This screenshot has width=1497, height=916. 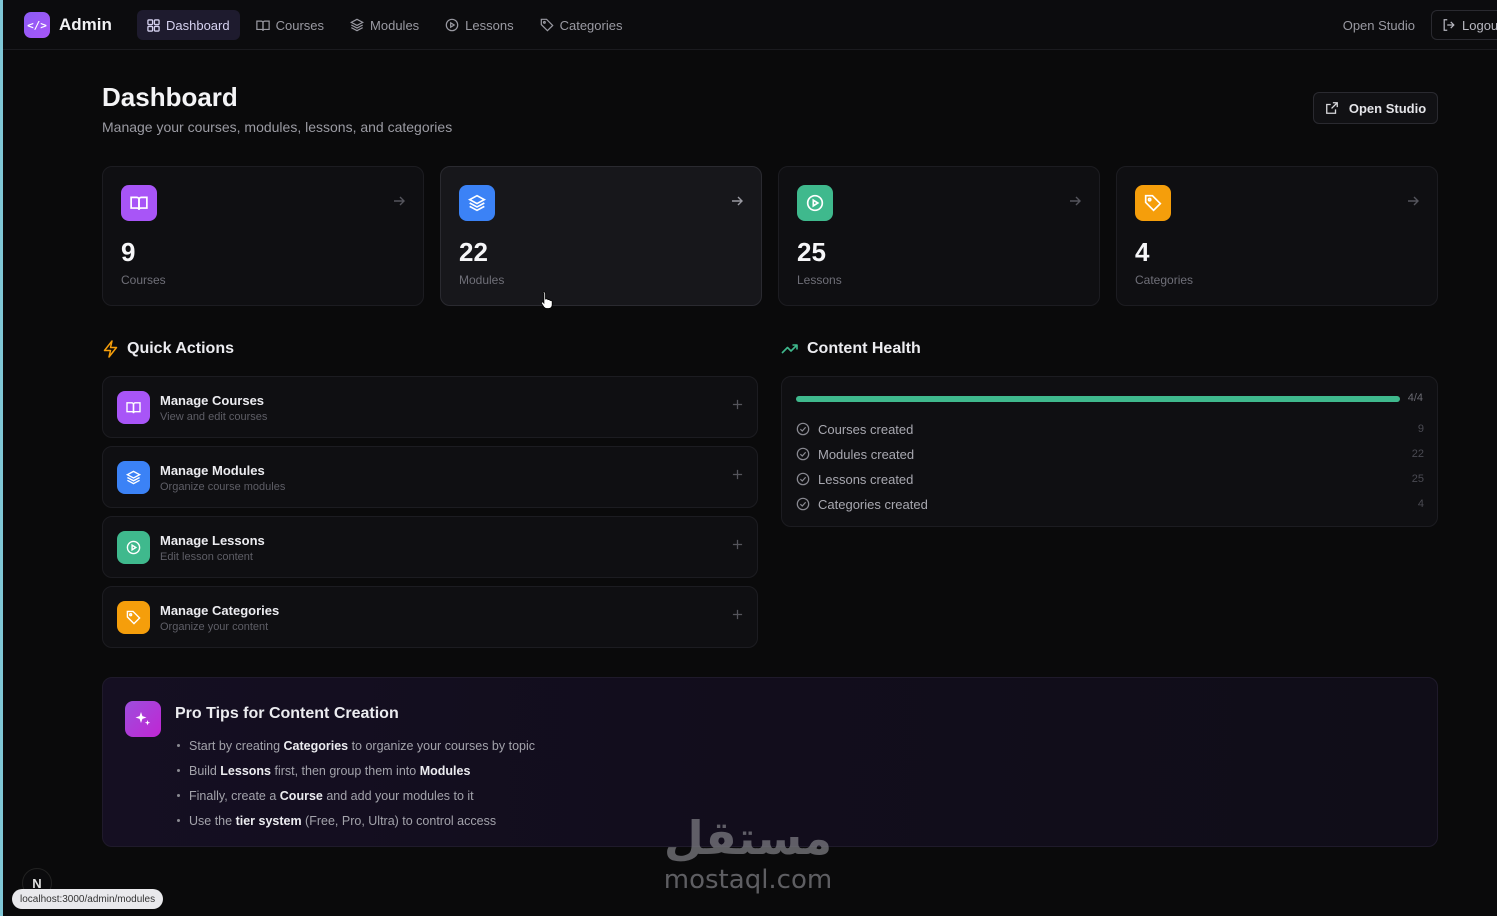 I want to click on nav-right: Open Studio Logout, so click(x=1420, y=25).